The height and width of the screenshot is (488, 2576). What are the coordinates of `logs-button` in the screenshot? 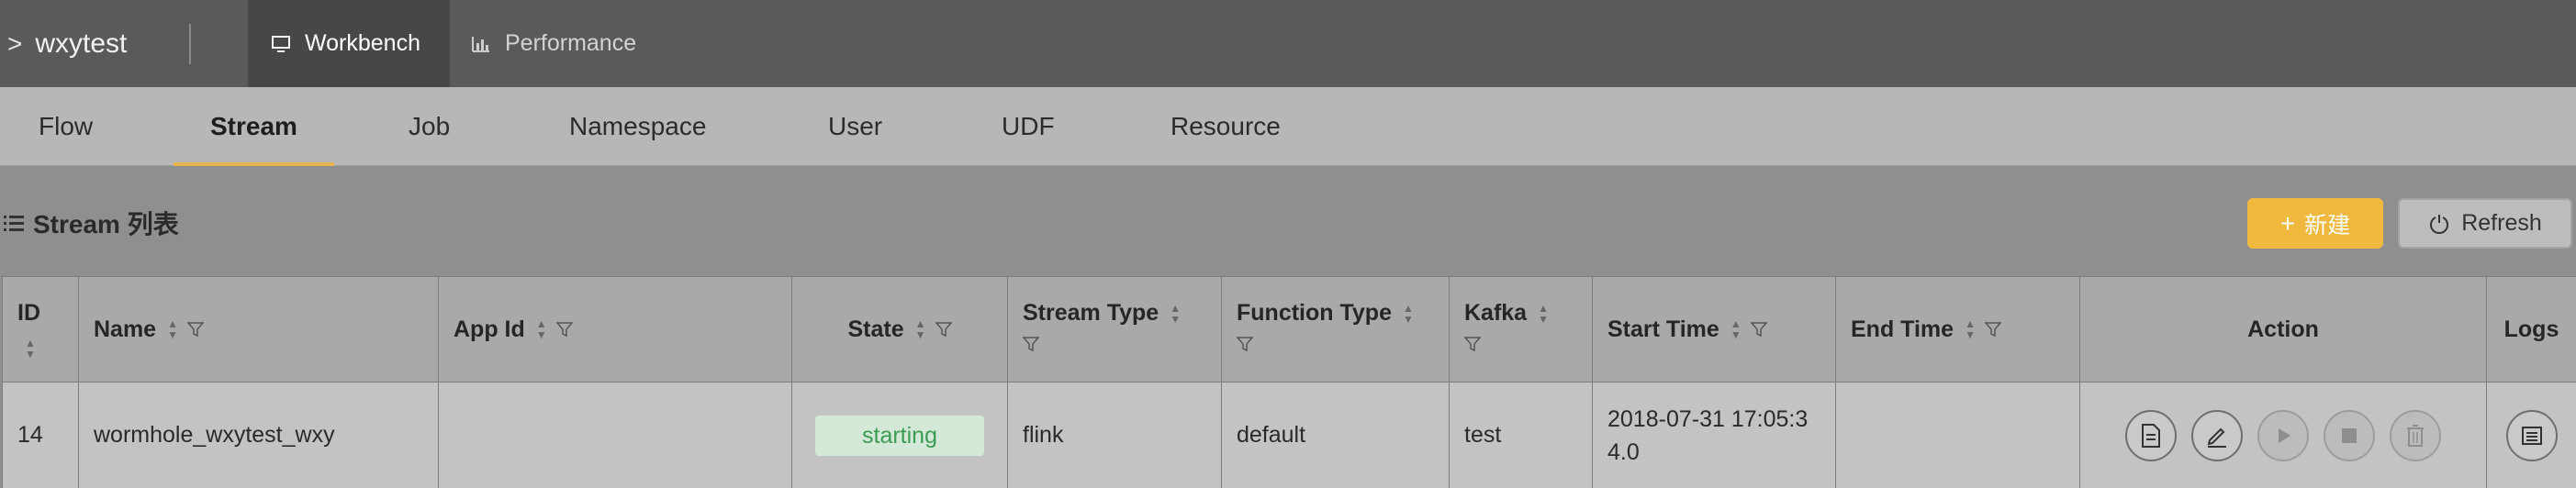 It's located at (2531, 435).